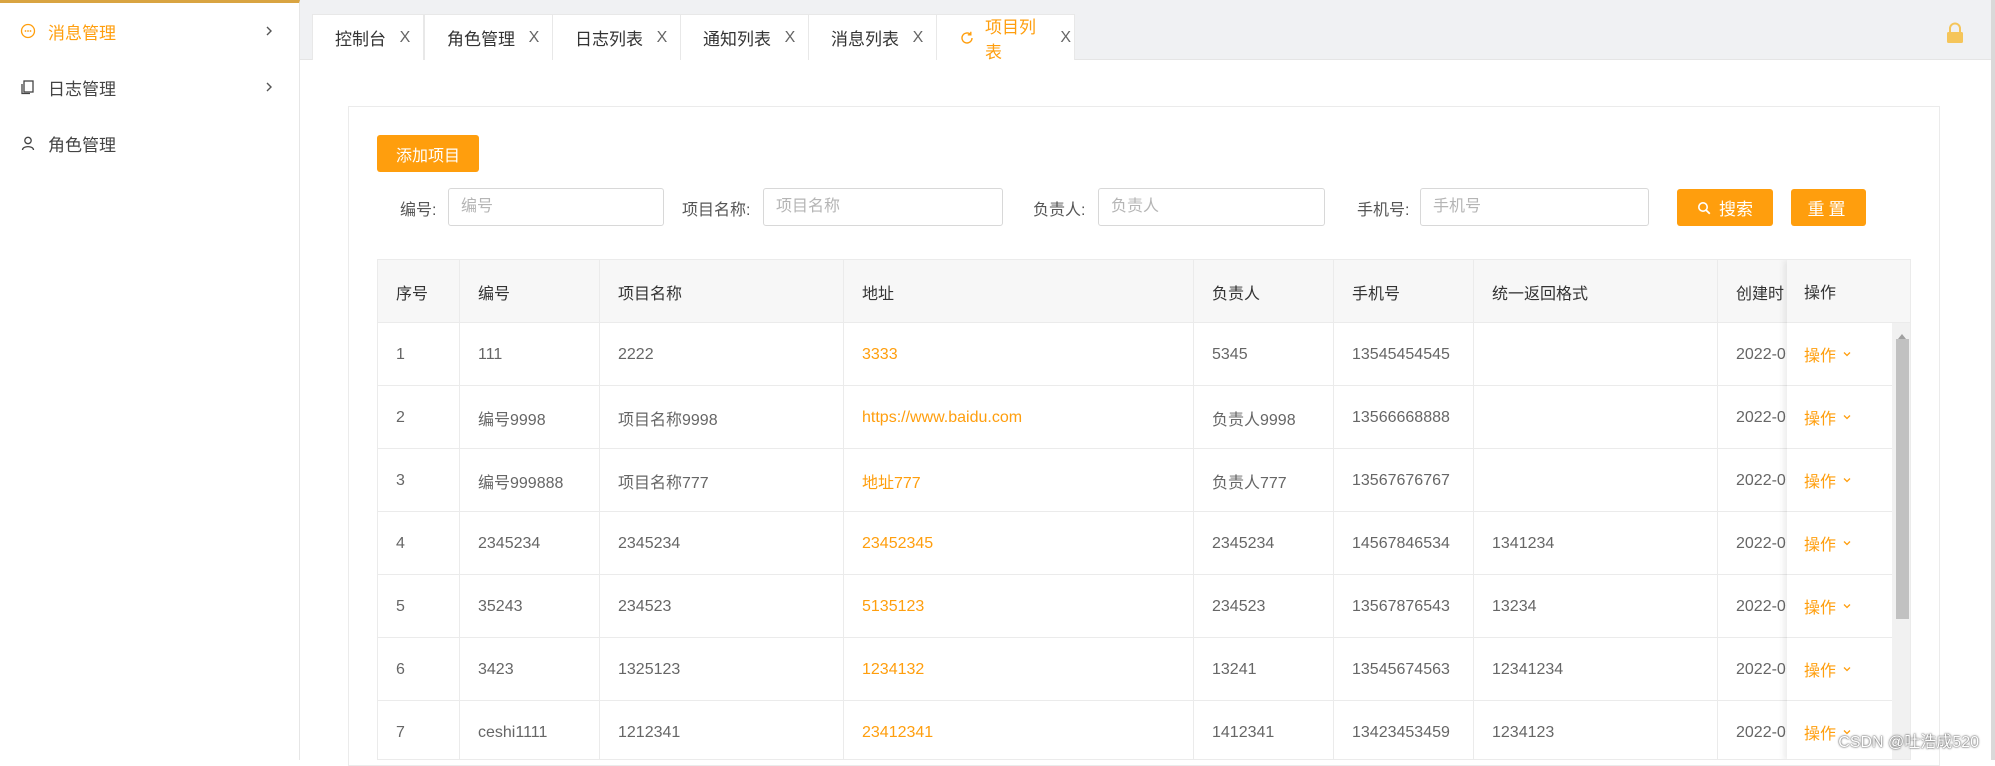 The height and width of the screenshot is (766, 1995). I want to click on table-cell: 1234123, so click(1596, 730).